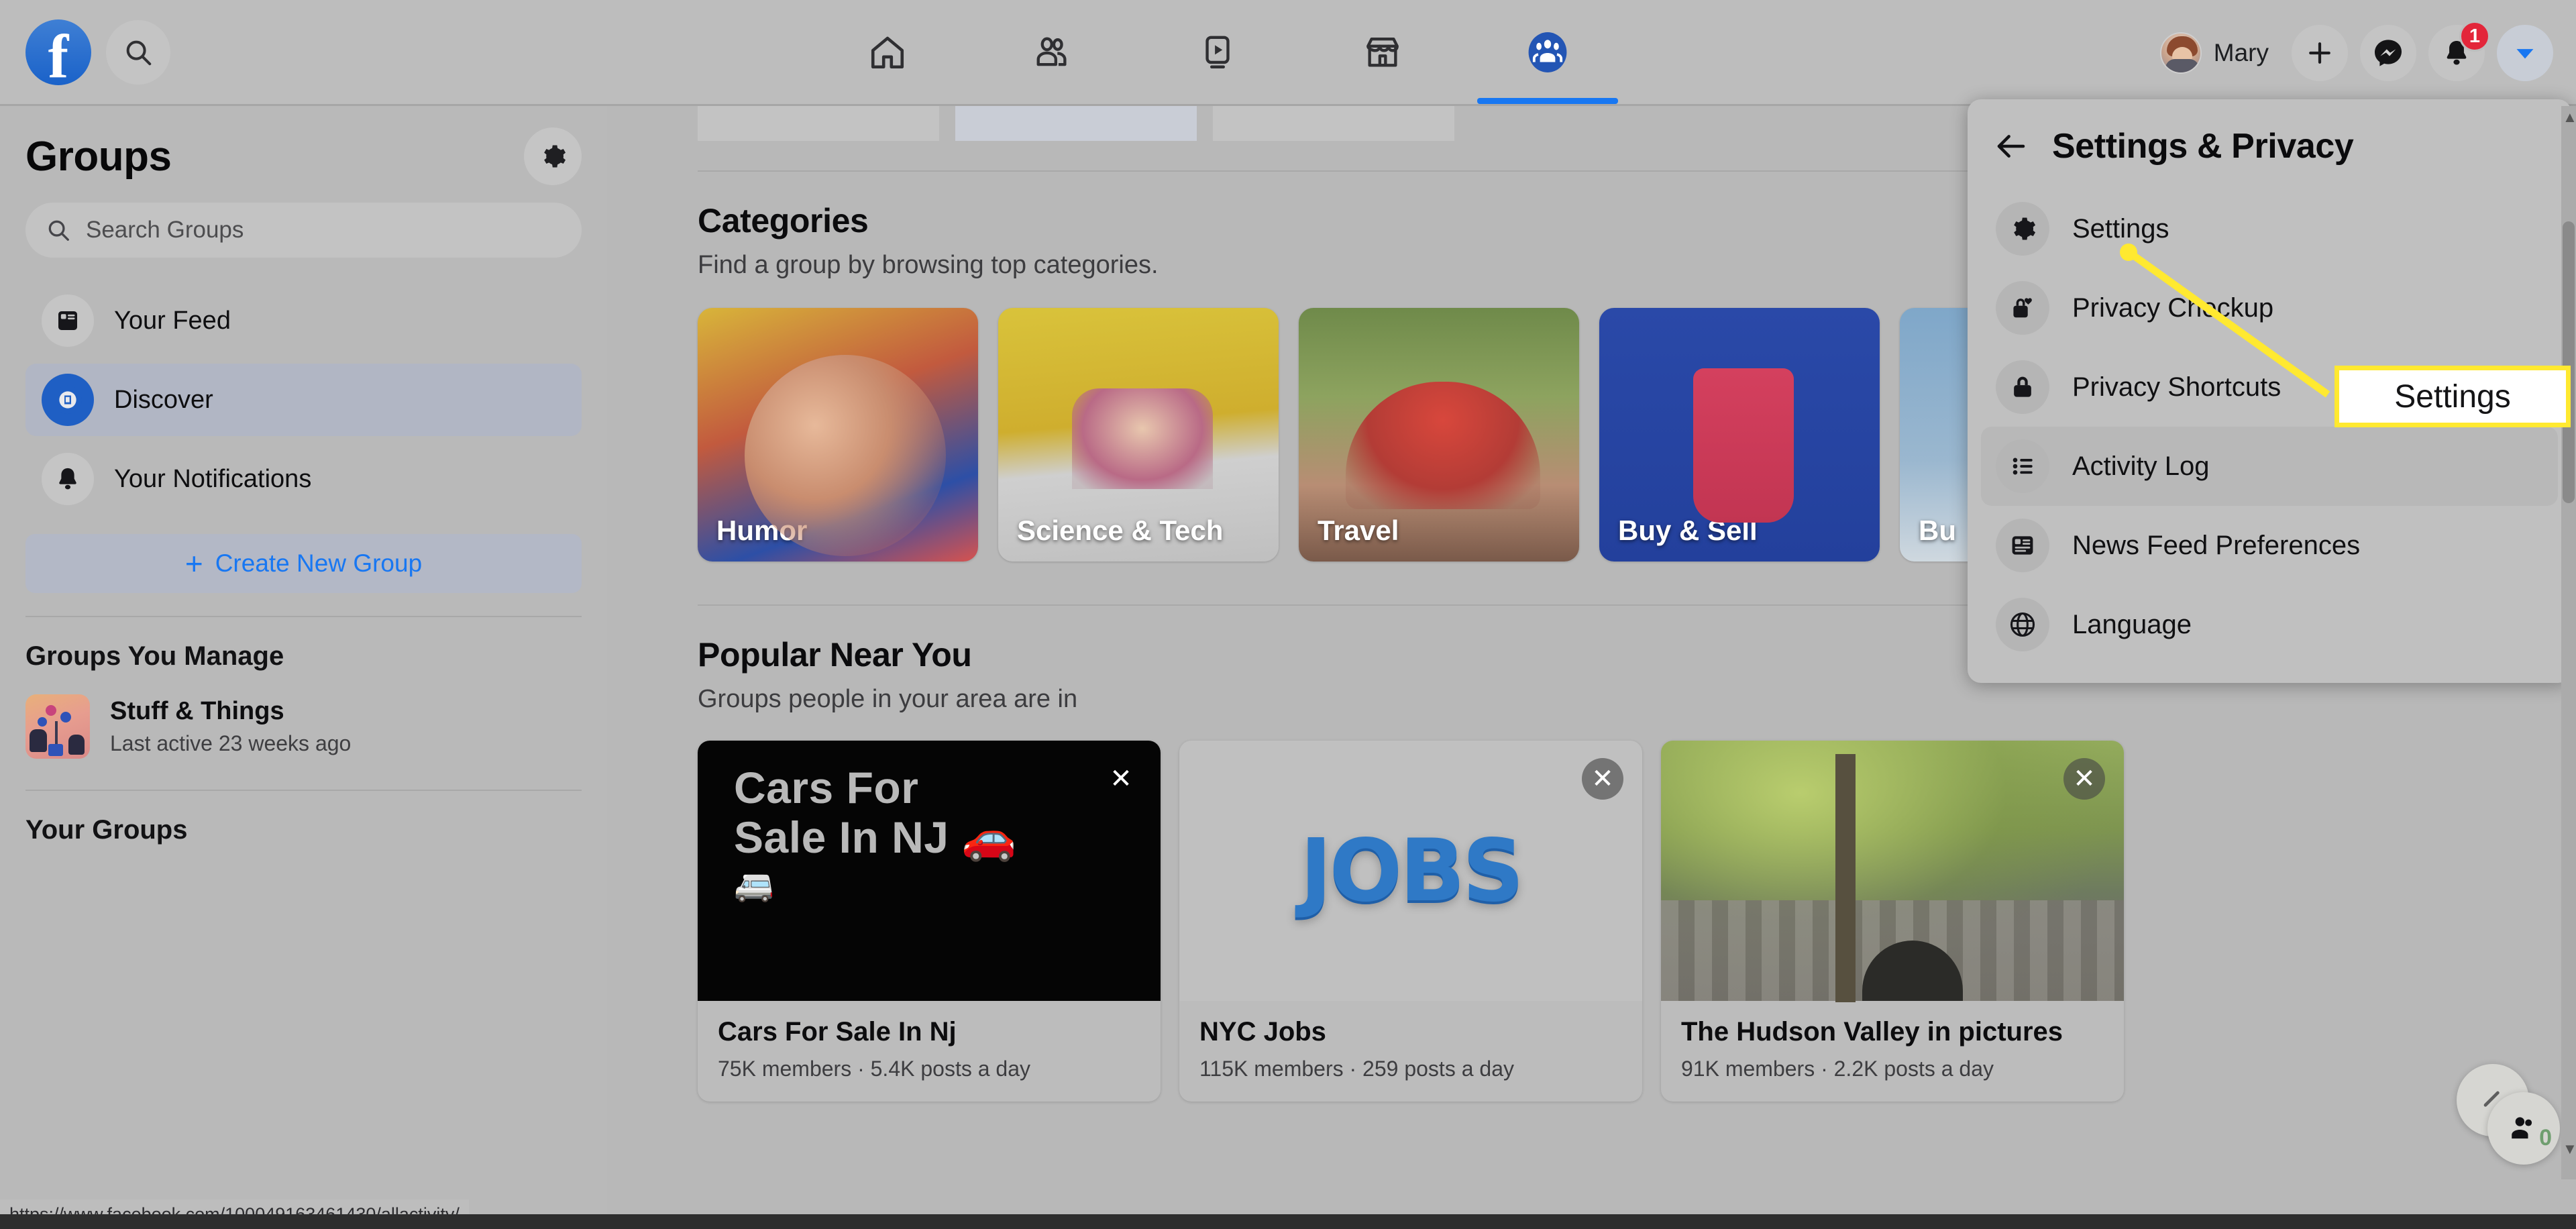  What do you see at coordinates (2320, 53) in the screenshot?
I see `plus-icon` at bounding box center [2320, 53].